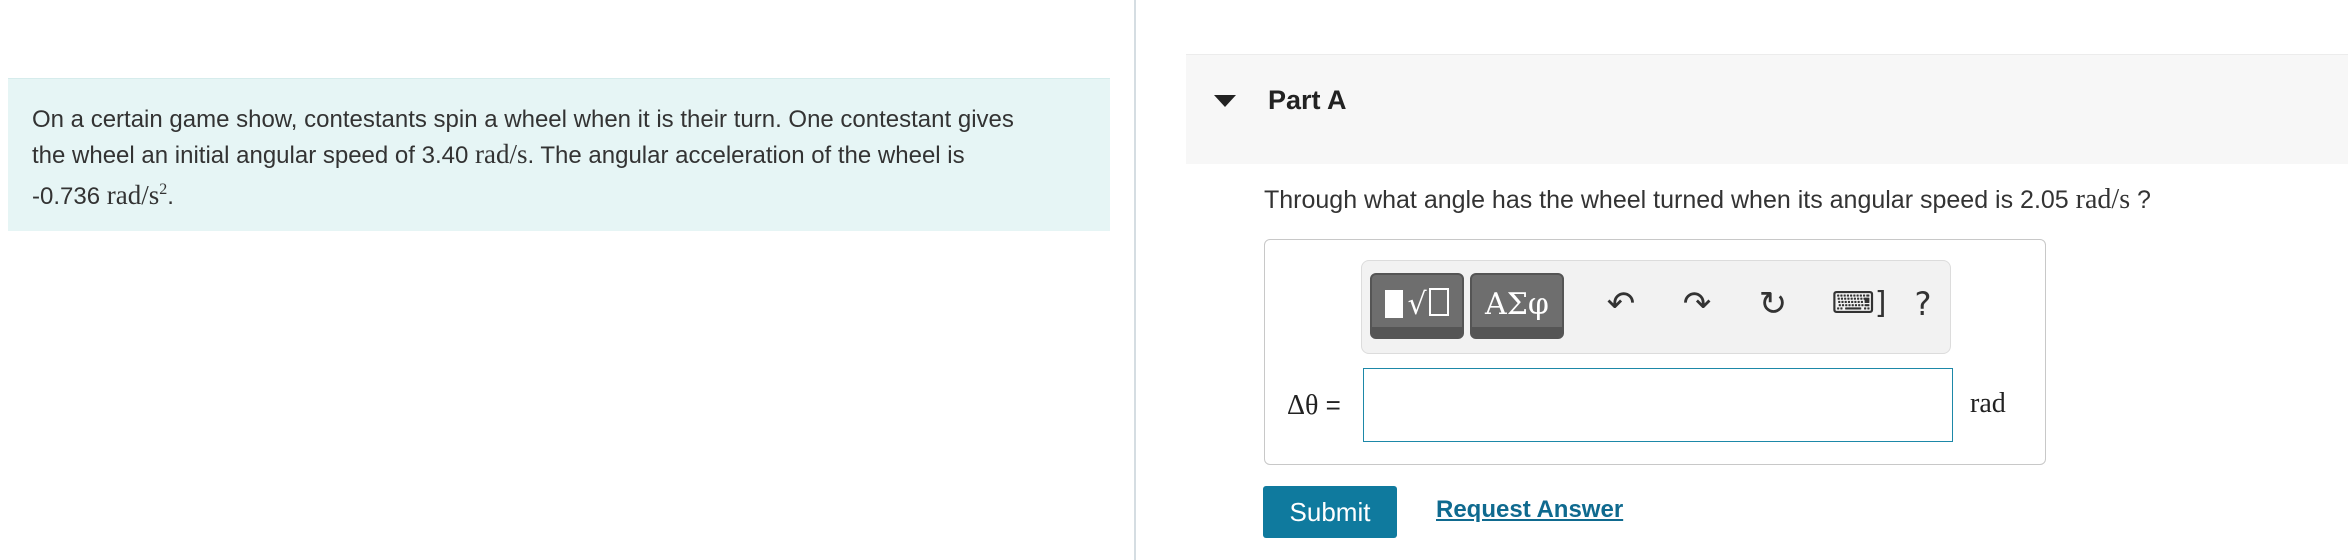 The height and width of the screenshot is (560, 2348). Describe the element at coordinates (1773, 304) in the screenshot. I see `reset-icon: ↻` at that location.